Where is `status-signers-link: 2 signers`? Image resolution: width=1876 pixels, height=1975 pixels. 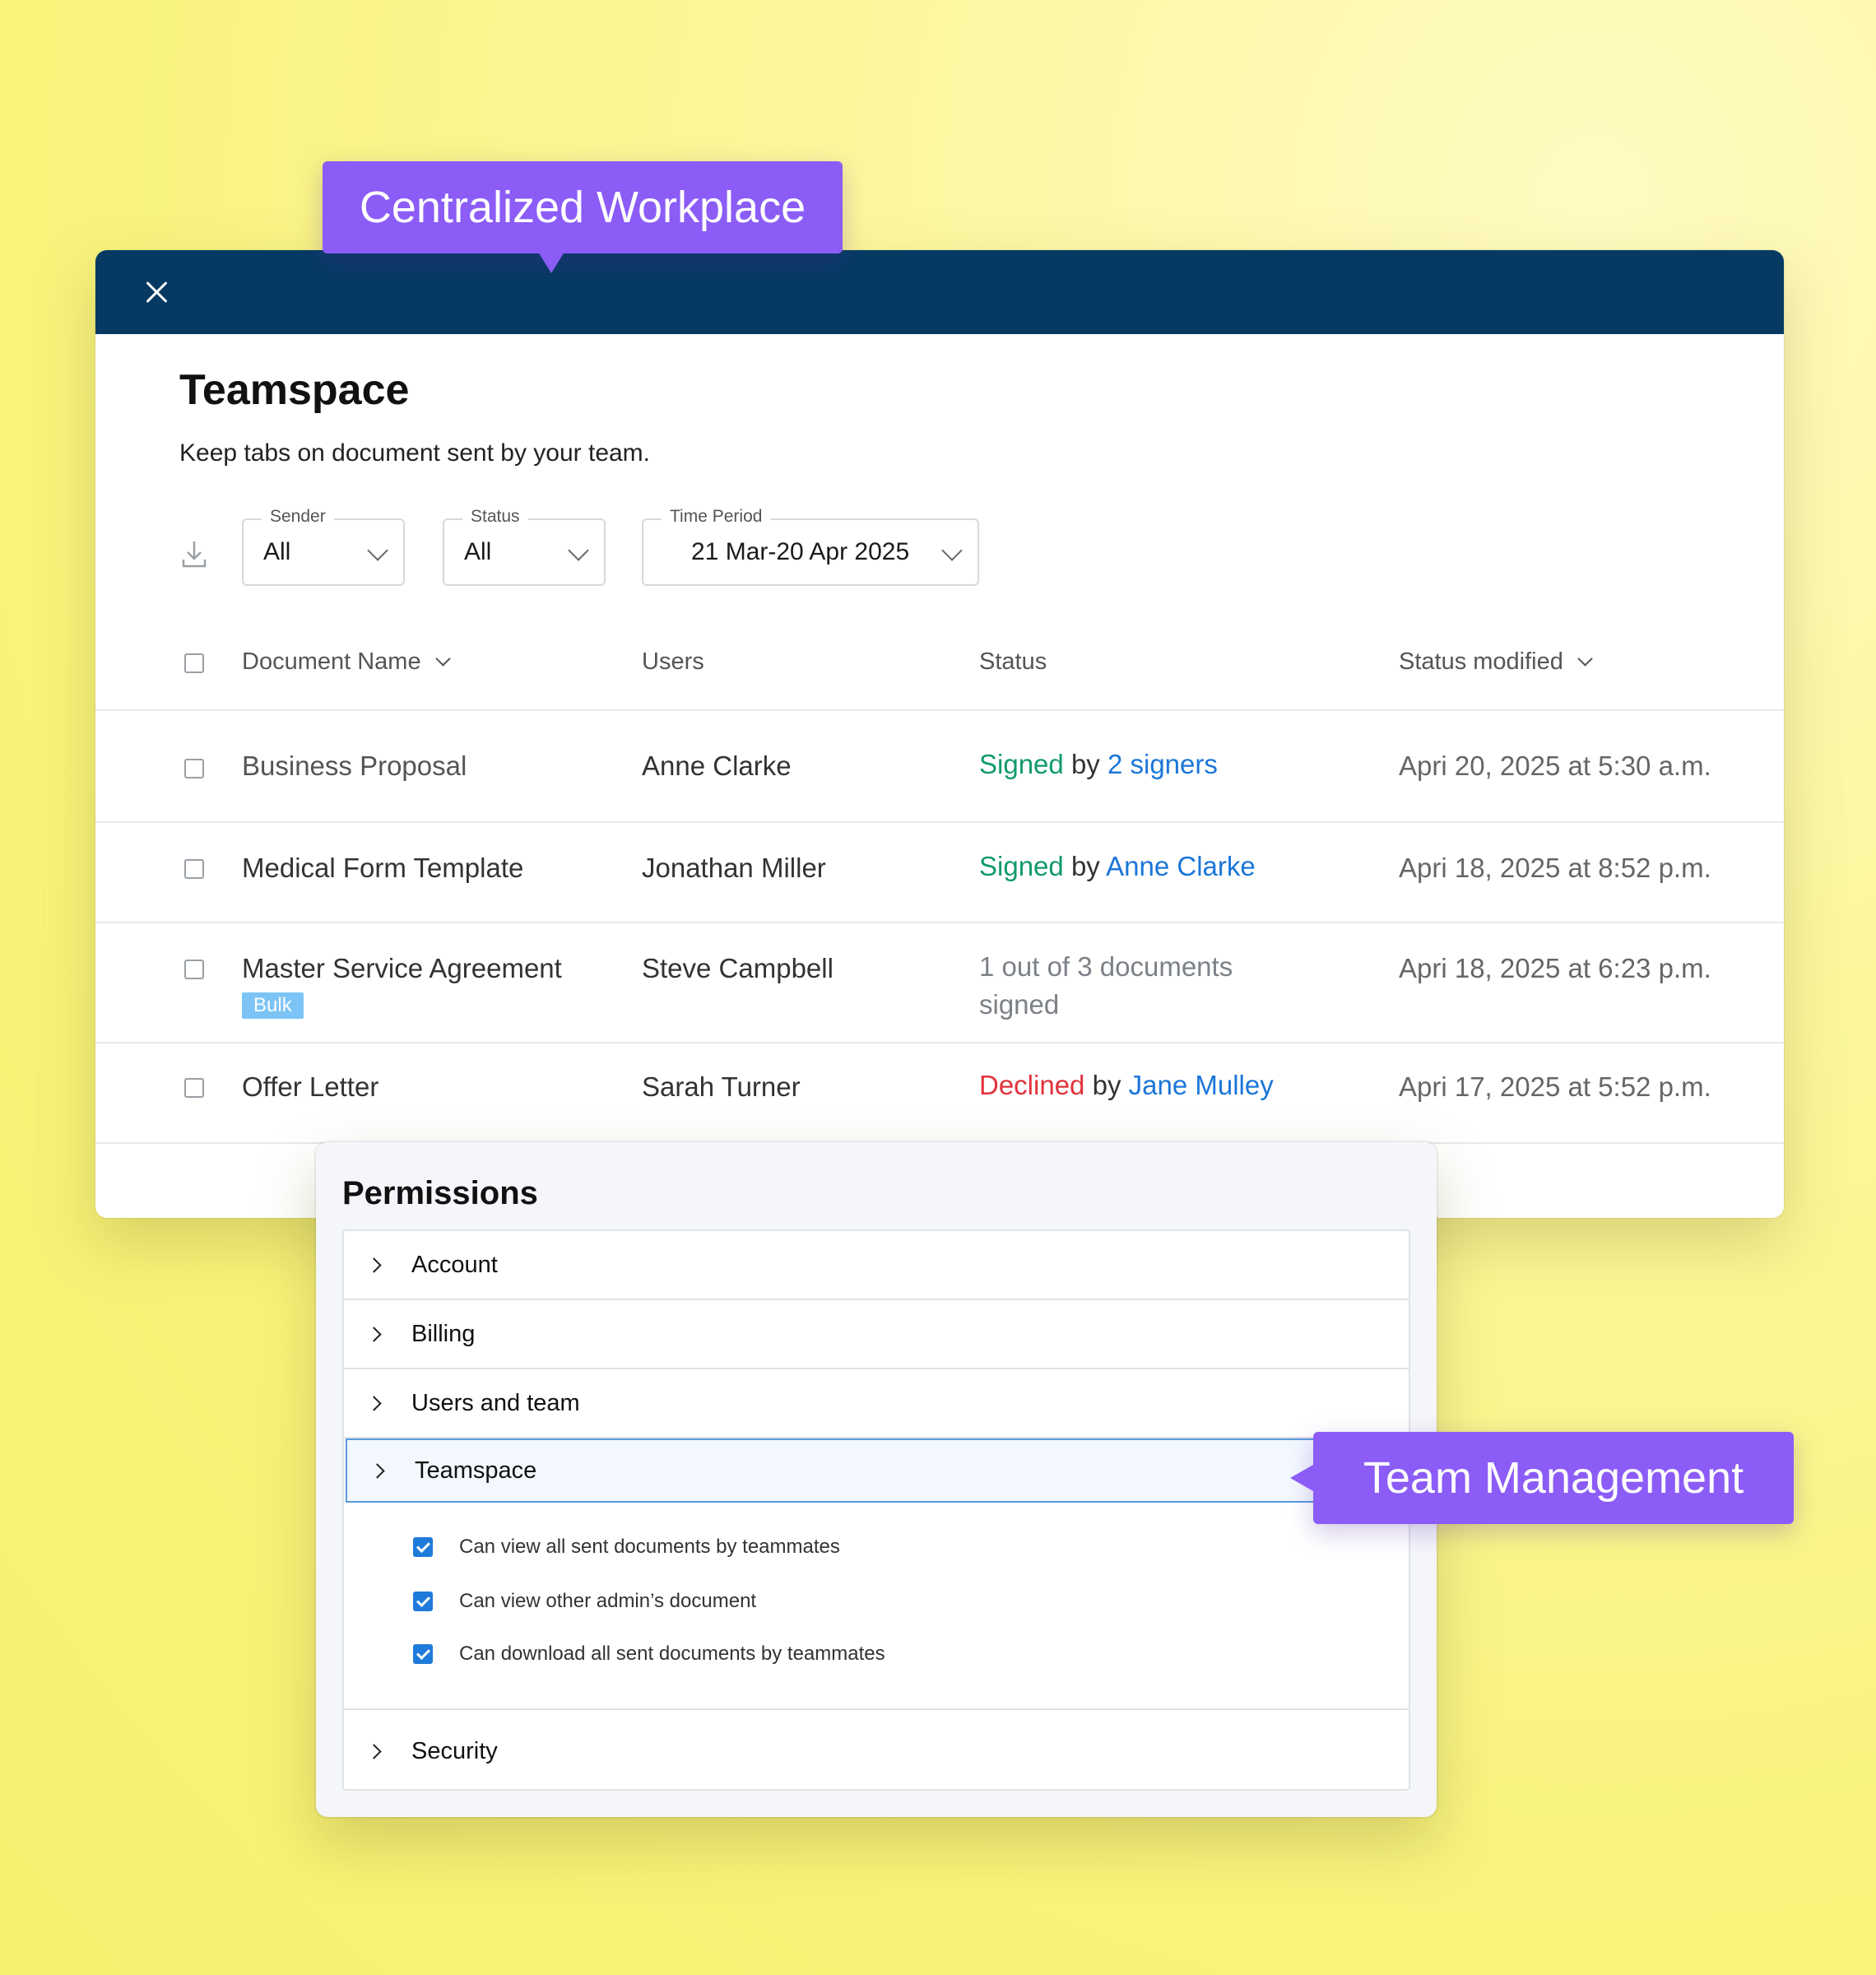 status-signers-link: 2 signers is located at coordinates (1162, 764).